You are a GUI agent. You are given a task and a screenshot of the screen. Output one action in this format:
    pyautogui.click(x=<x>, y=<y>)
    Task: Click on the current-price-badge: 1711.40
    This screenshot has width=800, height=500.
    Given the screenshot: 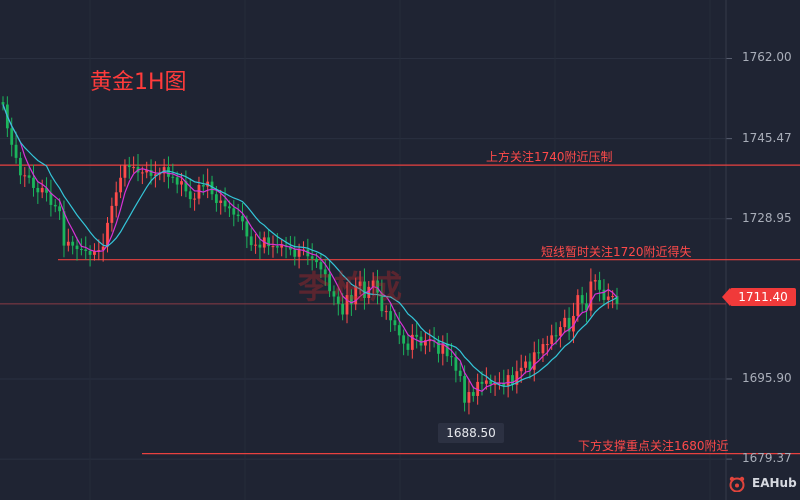 What is the action you would take?
    pyautogui.click(x=763, y=297)
    